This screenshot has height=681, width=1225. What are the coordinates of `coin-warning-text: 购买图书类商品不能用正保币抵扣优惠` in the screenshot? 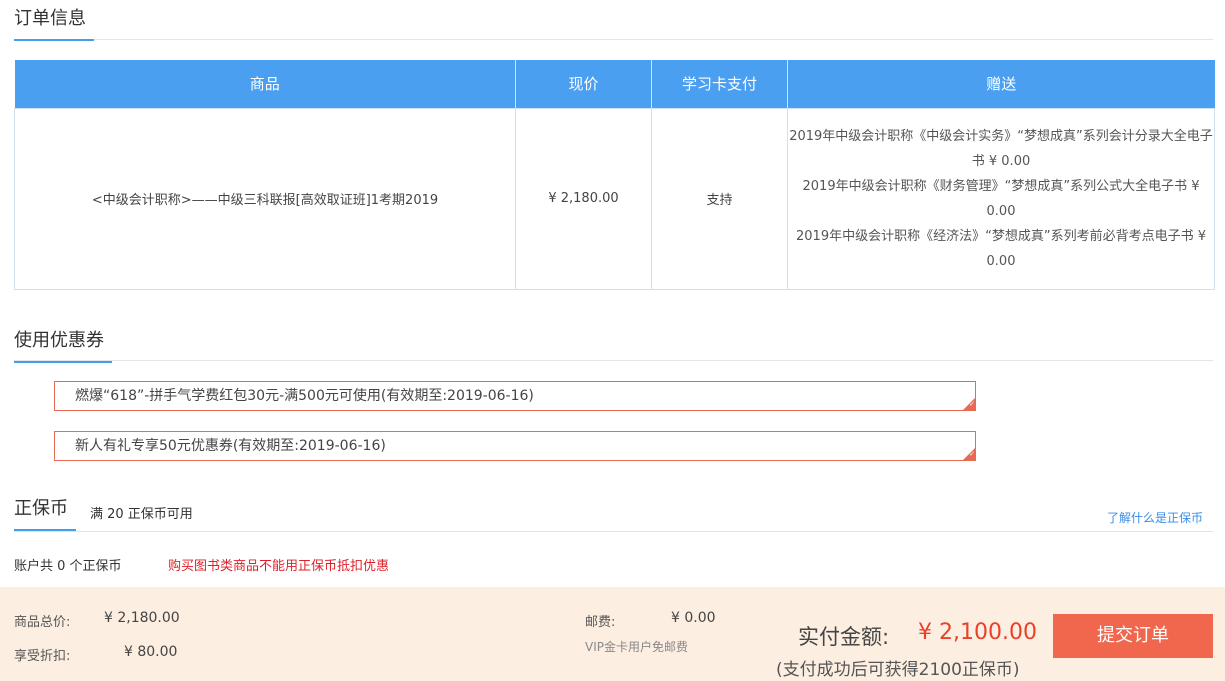 It's located at (279, 566).